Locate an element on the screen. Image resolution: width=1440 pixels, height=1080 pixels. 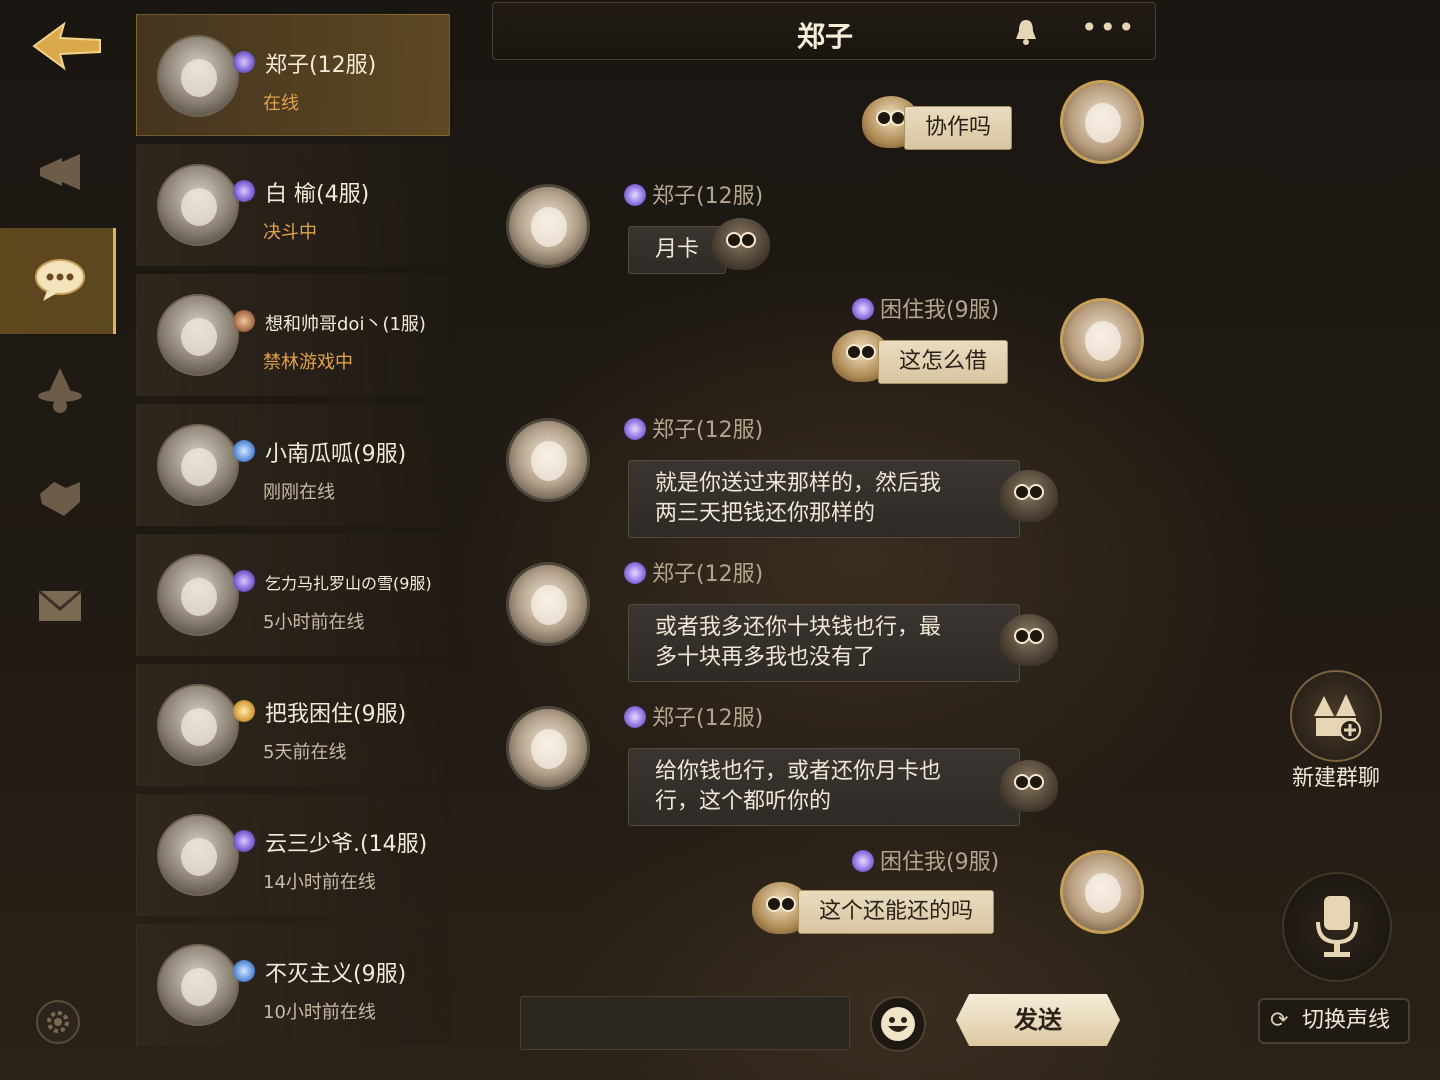
bell-icon is located at coordinates (1026, 32).